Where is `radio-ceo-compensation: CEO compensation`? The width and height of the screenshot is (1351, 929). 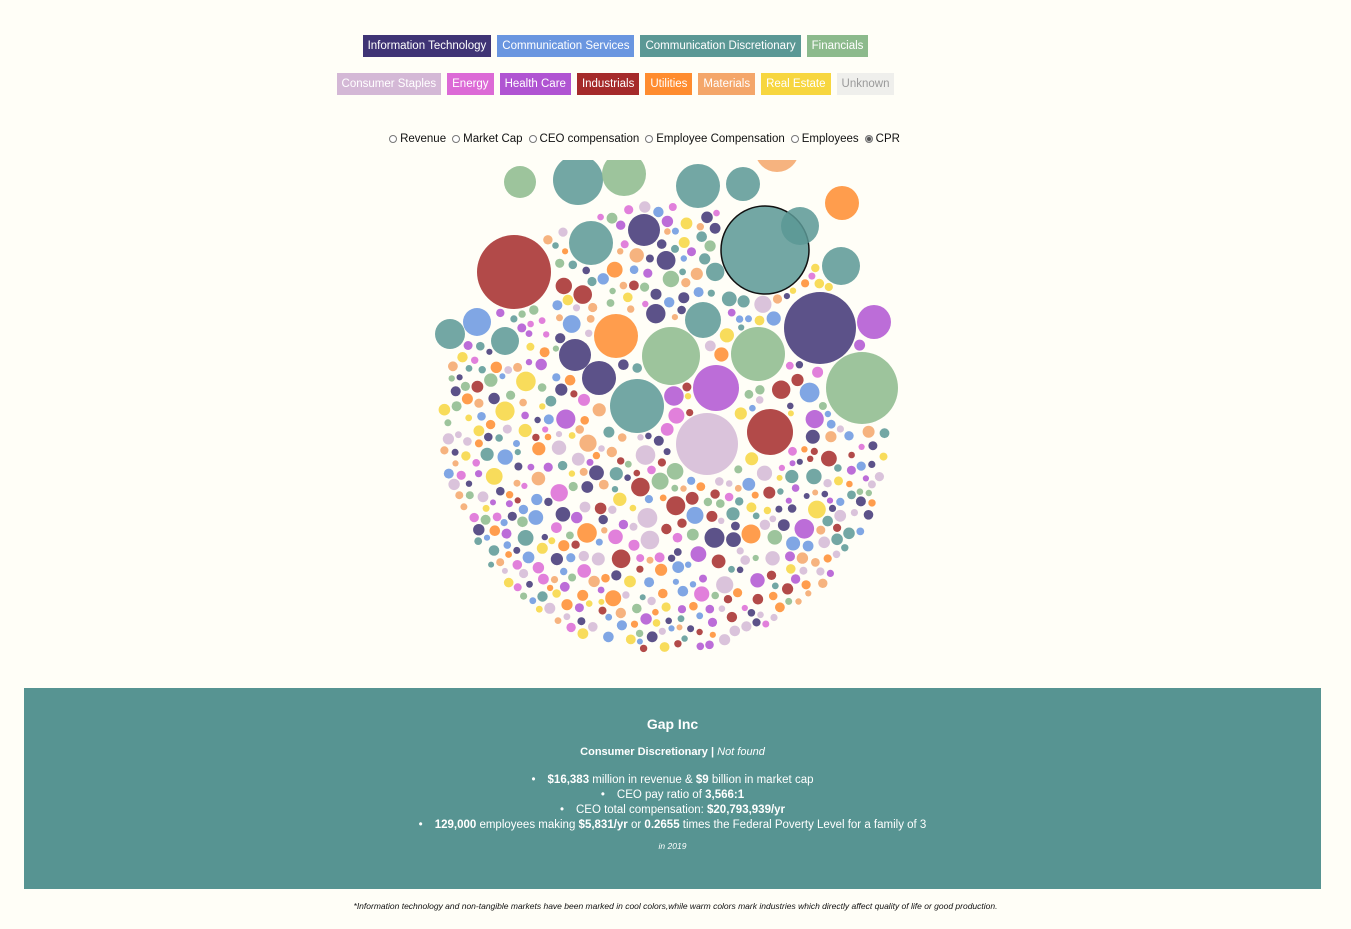 radio-ceo-compensation: CEO compensation is located at coordinates (583, 139).